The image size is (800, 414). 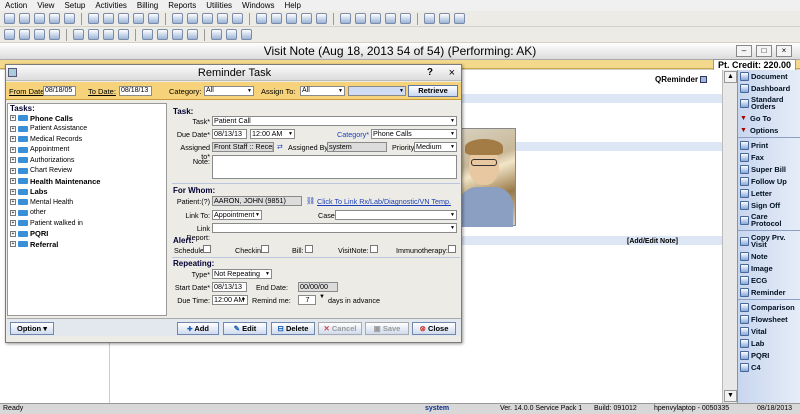 What do you see at coordinates (45, 5) in the screenshot?
I see `menu-view: View` at bounding box center [45, 5].